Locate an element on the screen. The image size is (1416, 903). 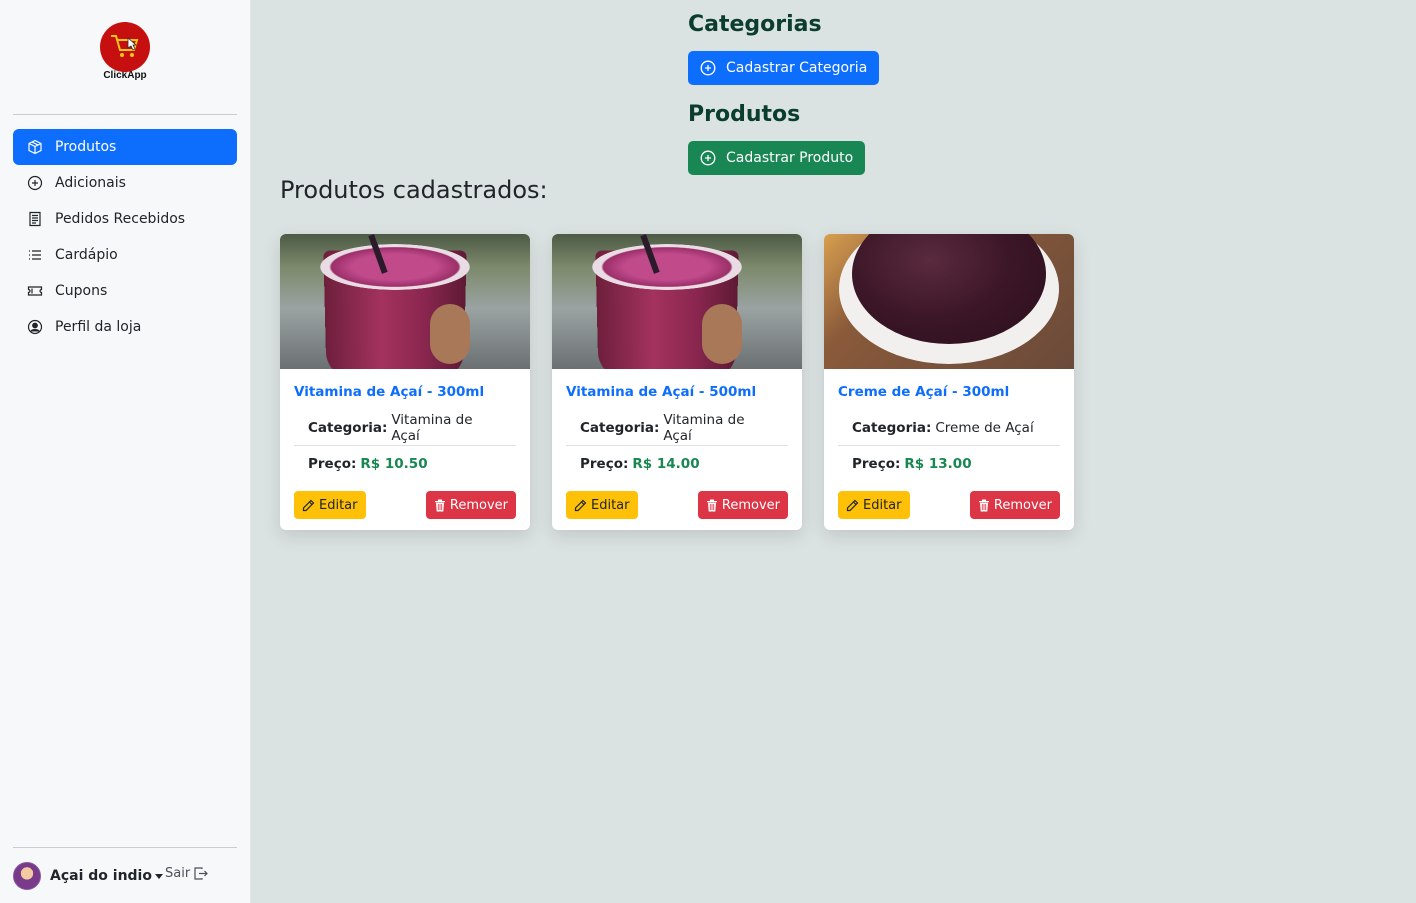
sidebar-item-label: Adicionais is located at coordinates (90, 183).